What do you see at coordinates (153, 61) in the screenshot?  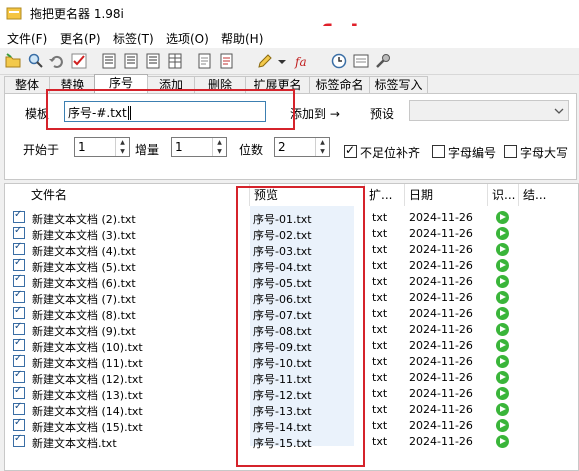 I see `number-list-3-icon` at bounding box center [153, 61].